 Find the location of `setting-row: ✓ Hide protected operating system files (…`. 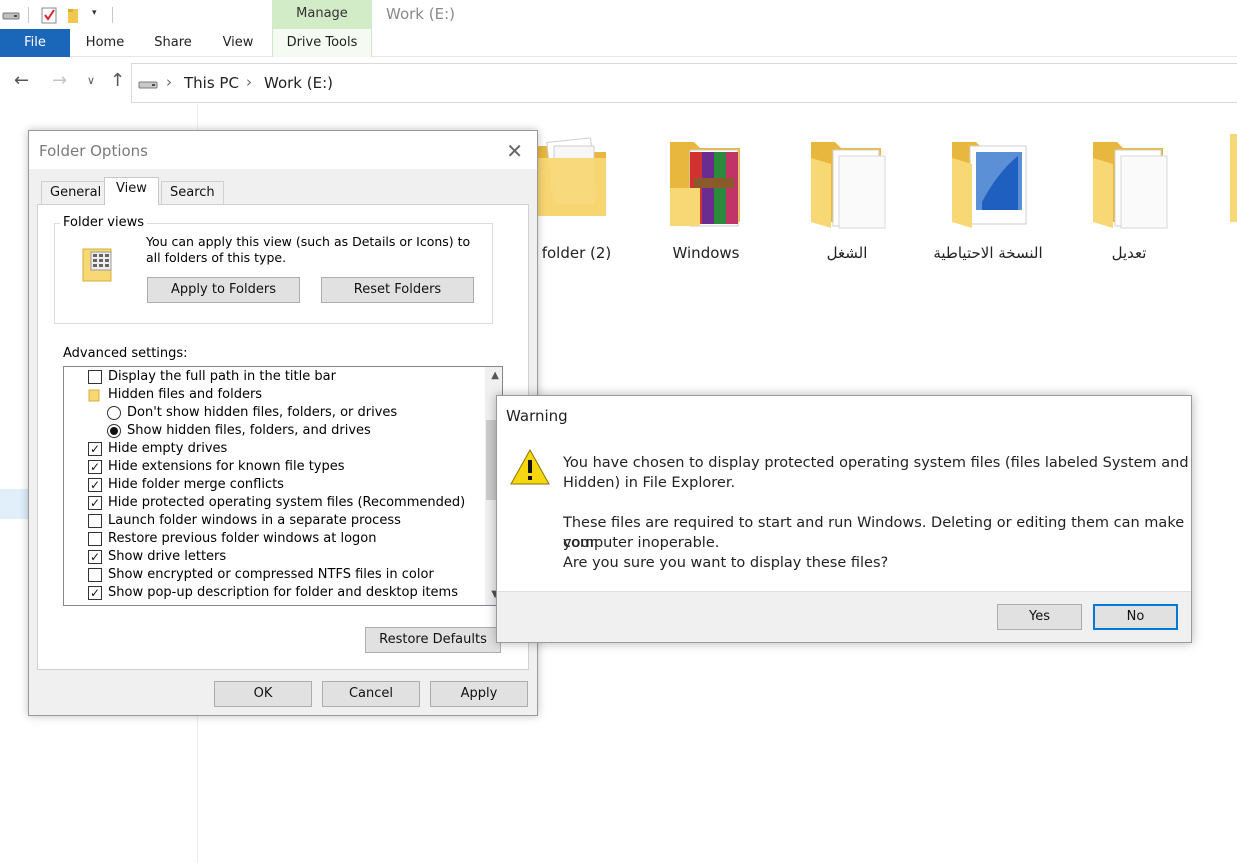

setting-row: ✓ Hide protected operating system files (… is located at coordinates (274, 503).